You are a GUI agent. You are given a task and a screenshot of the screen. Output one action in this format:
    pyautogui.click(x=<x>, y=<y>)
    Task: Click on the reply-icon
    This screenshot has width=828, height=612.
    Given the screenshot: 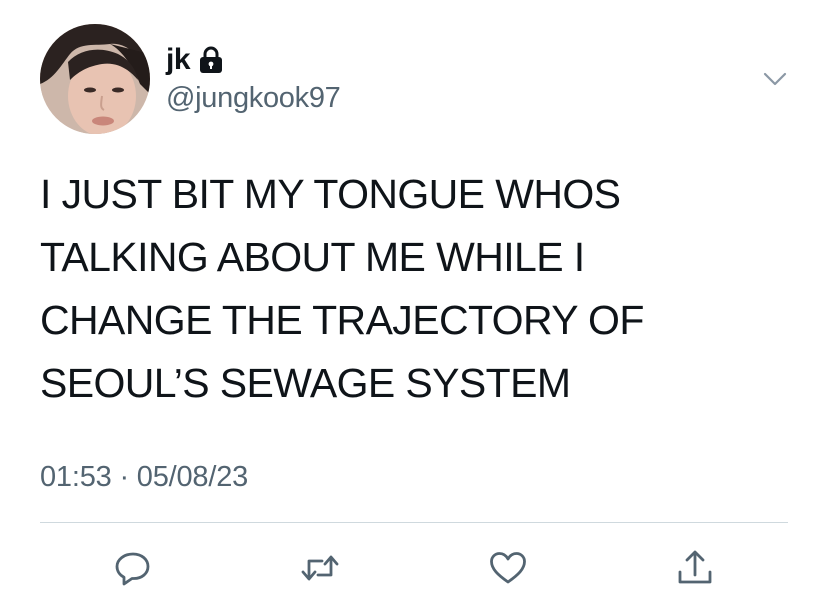 What is the action you would take?
    pyautogui.click(x=133, y=568)
    